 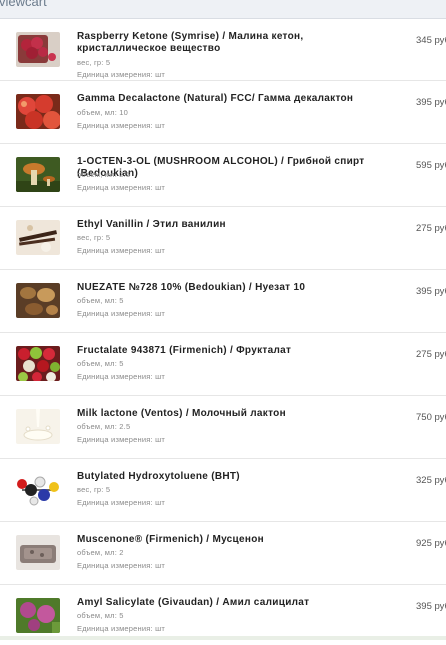 What do you see at coordinates (227, 414) in the screenshot?
I see `item-title: Milk lactone (Ventos) / Молочный лактон` at bounding box center [227, 414].